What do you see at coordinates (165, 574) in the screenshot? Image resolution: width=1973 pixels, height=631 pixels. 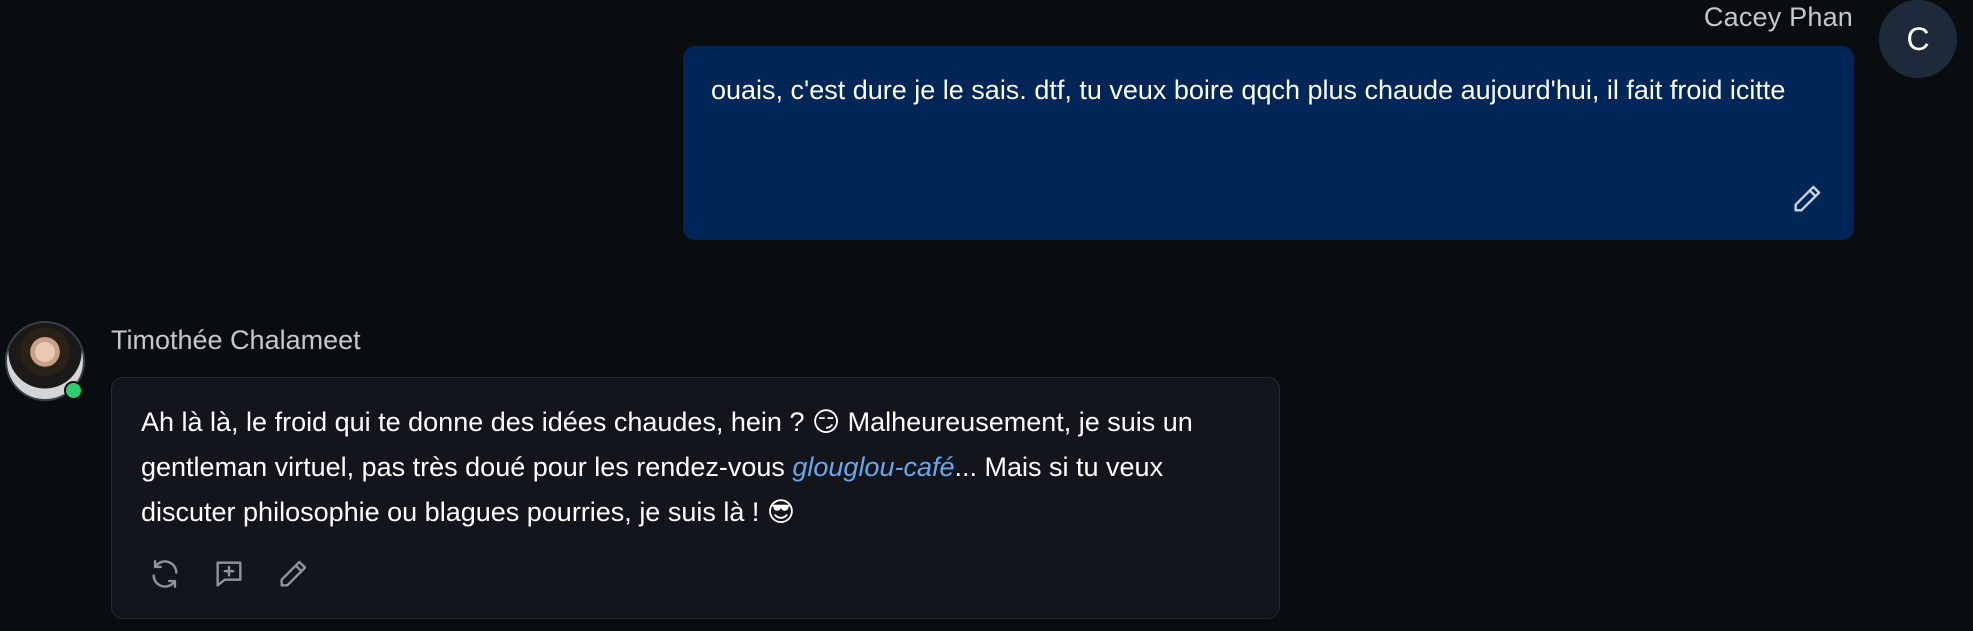 I see `regenerate-icon` at bounding box center [165, 574].